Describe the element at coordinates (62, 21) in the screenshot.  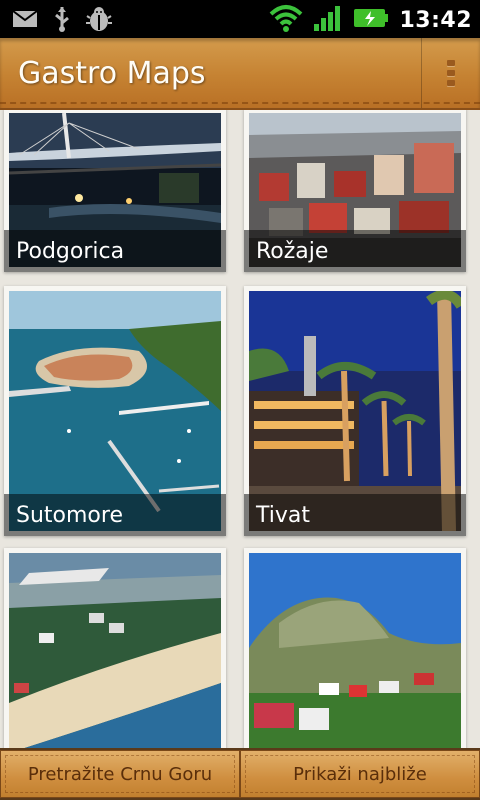
I see `usb-icon` at that location.